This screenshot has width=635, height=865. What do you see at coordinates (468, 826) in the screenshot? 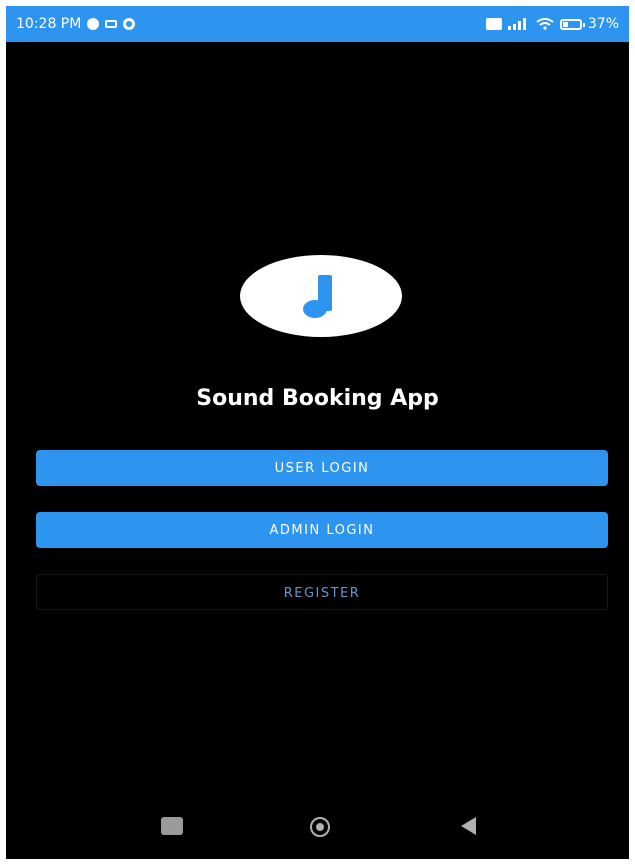
I see `back-icon` at bounding box center [468, 826].